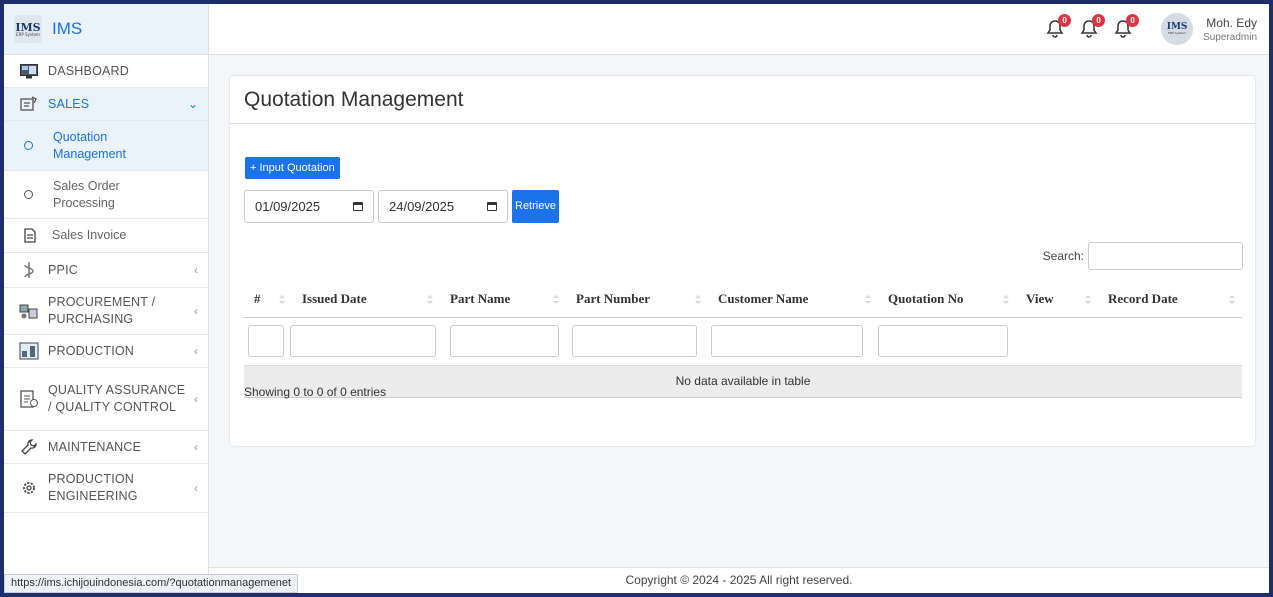 This screenshot has height=597, width=1273. I want to click on sidebar-subitem-quotation-management: Quotation Management, so click(106, 146).